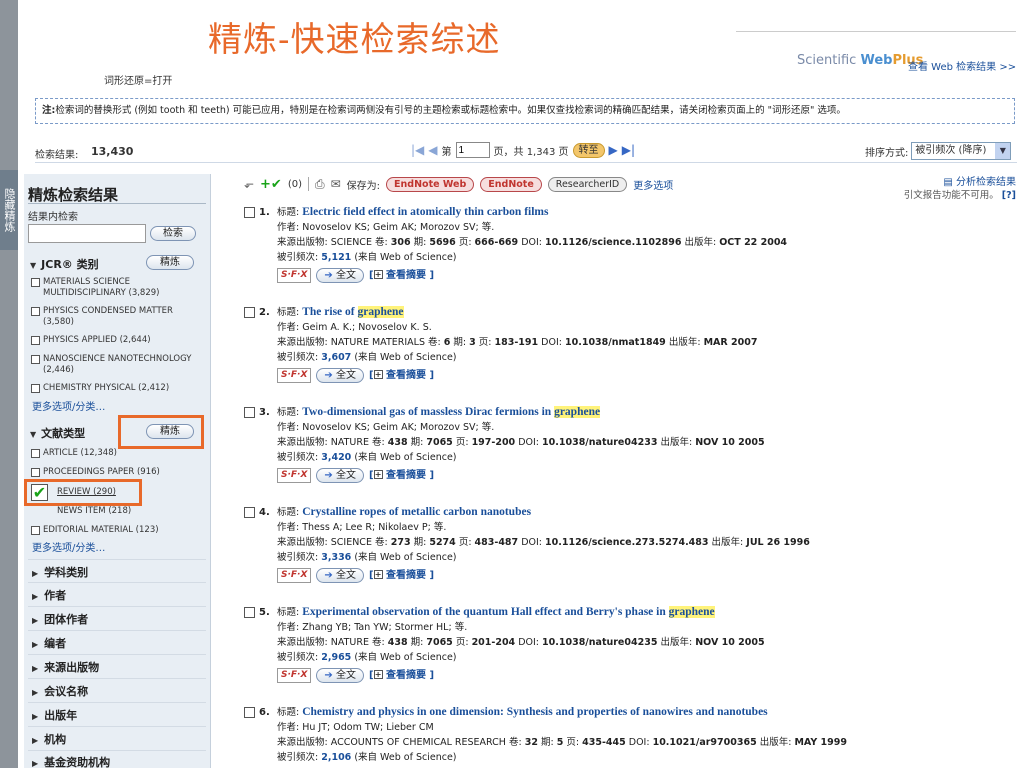 The image size is (1024, 768). I want to click on analyze-results-link: ▤ 分析检索结果, so click(974, 180).